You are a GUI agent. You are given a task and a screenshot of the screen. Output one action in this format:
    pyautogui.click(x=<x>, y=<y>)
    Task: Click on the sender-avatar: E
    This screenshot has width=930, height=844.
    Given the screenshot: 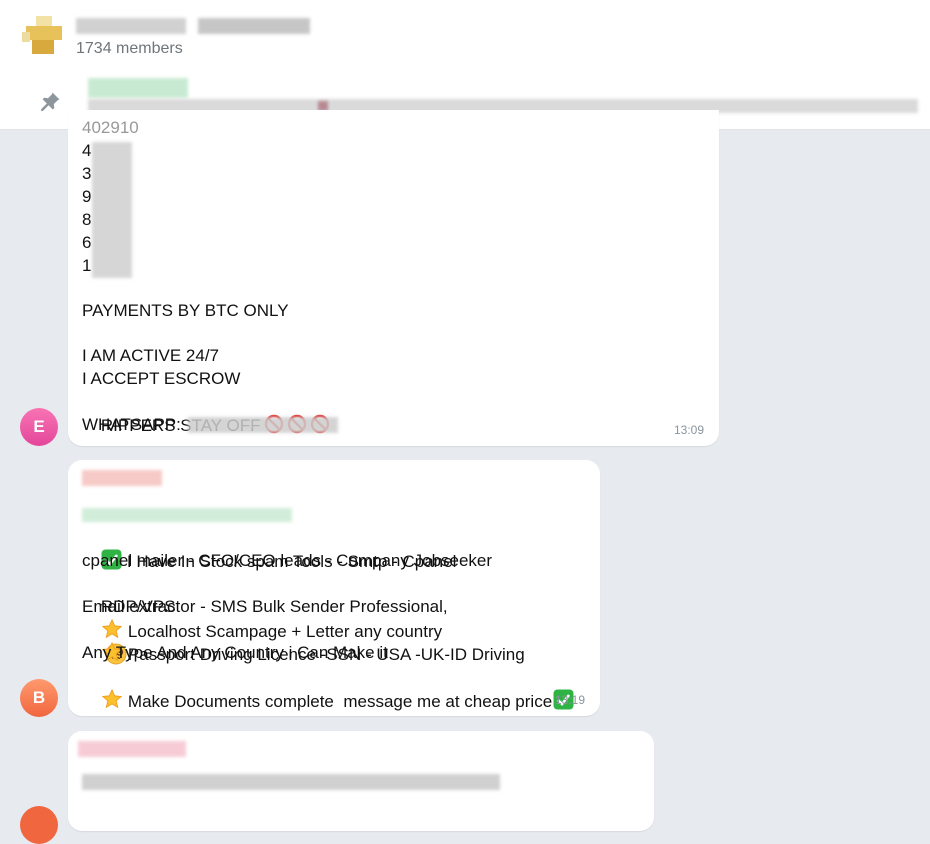 What is the action you would take?
    pyautogui.click(x=39, y=427)
    